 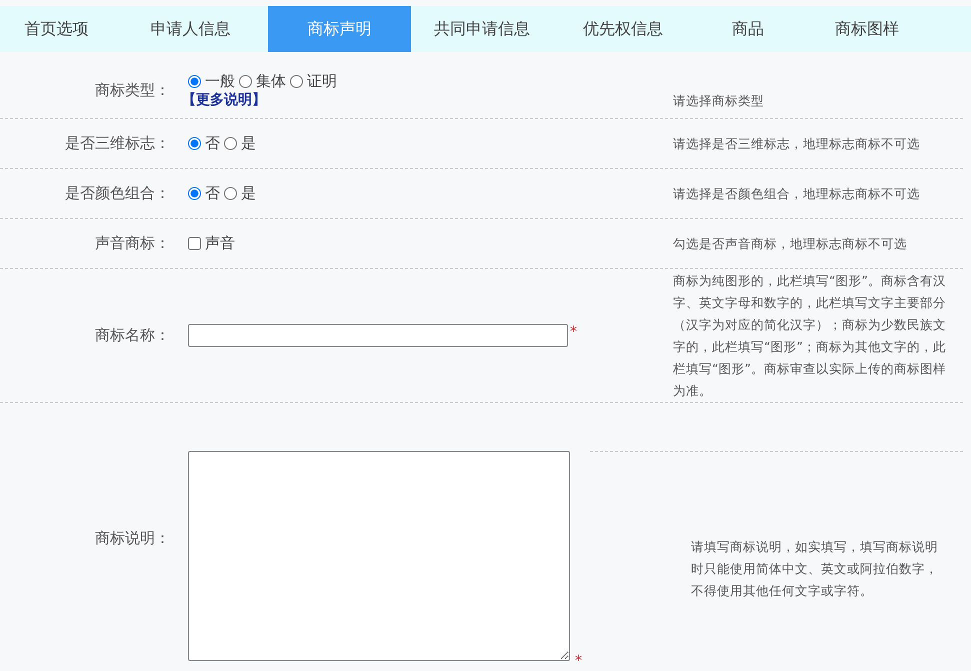 What do you see at coordinates (132, 89) in the screenshot?
I see `field-label: 商标类型：` at bounding box center [132, 89].